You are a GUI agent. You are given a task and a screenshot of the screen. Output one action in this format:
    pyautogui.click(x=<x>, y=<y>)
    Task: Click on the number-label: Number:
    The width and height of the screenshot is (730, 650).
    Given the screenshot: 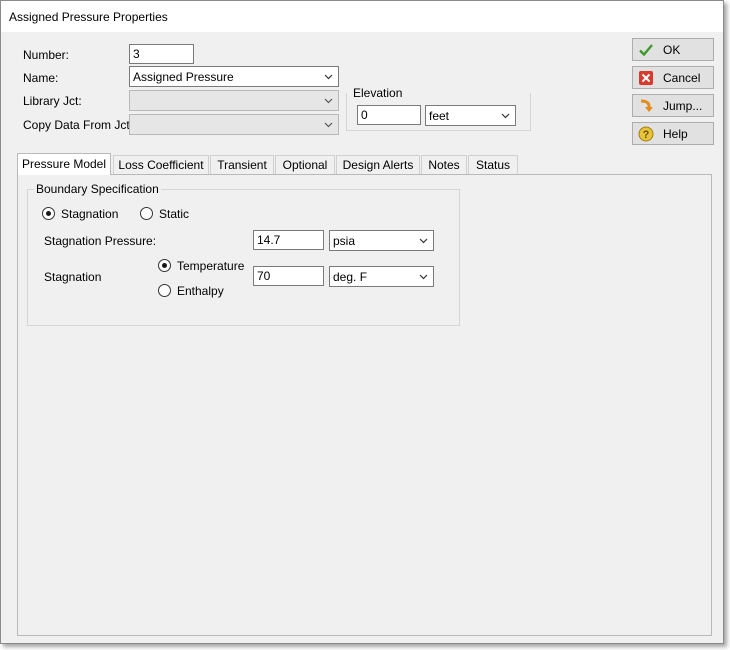 What is the action you would take?
    pyautogui.click(x=46, y=55)
    